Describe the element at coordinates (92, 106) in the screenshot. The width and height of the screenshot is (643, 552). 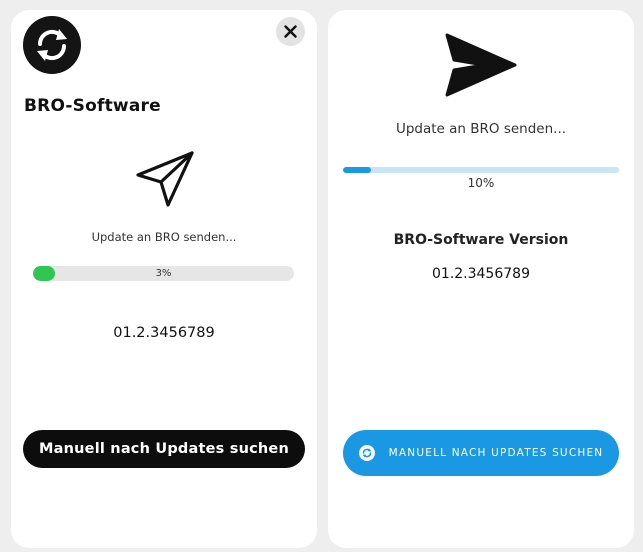
I see `page-title: BRO-Software` at that location.